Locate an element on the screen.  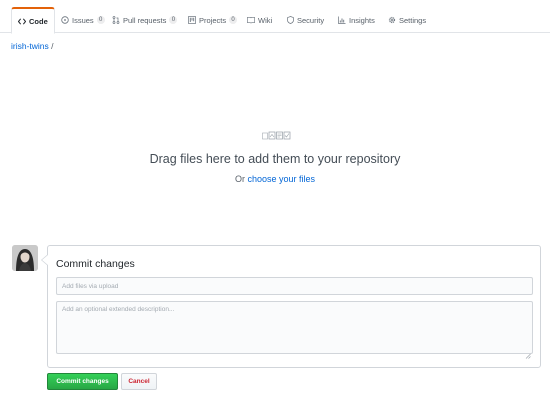
file-types-icon is located at coordinates (277, 136).